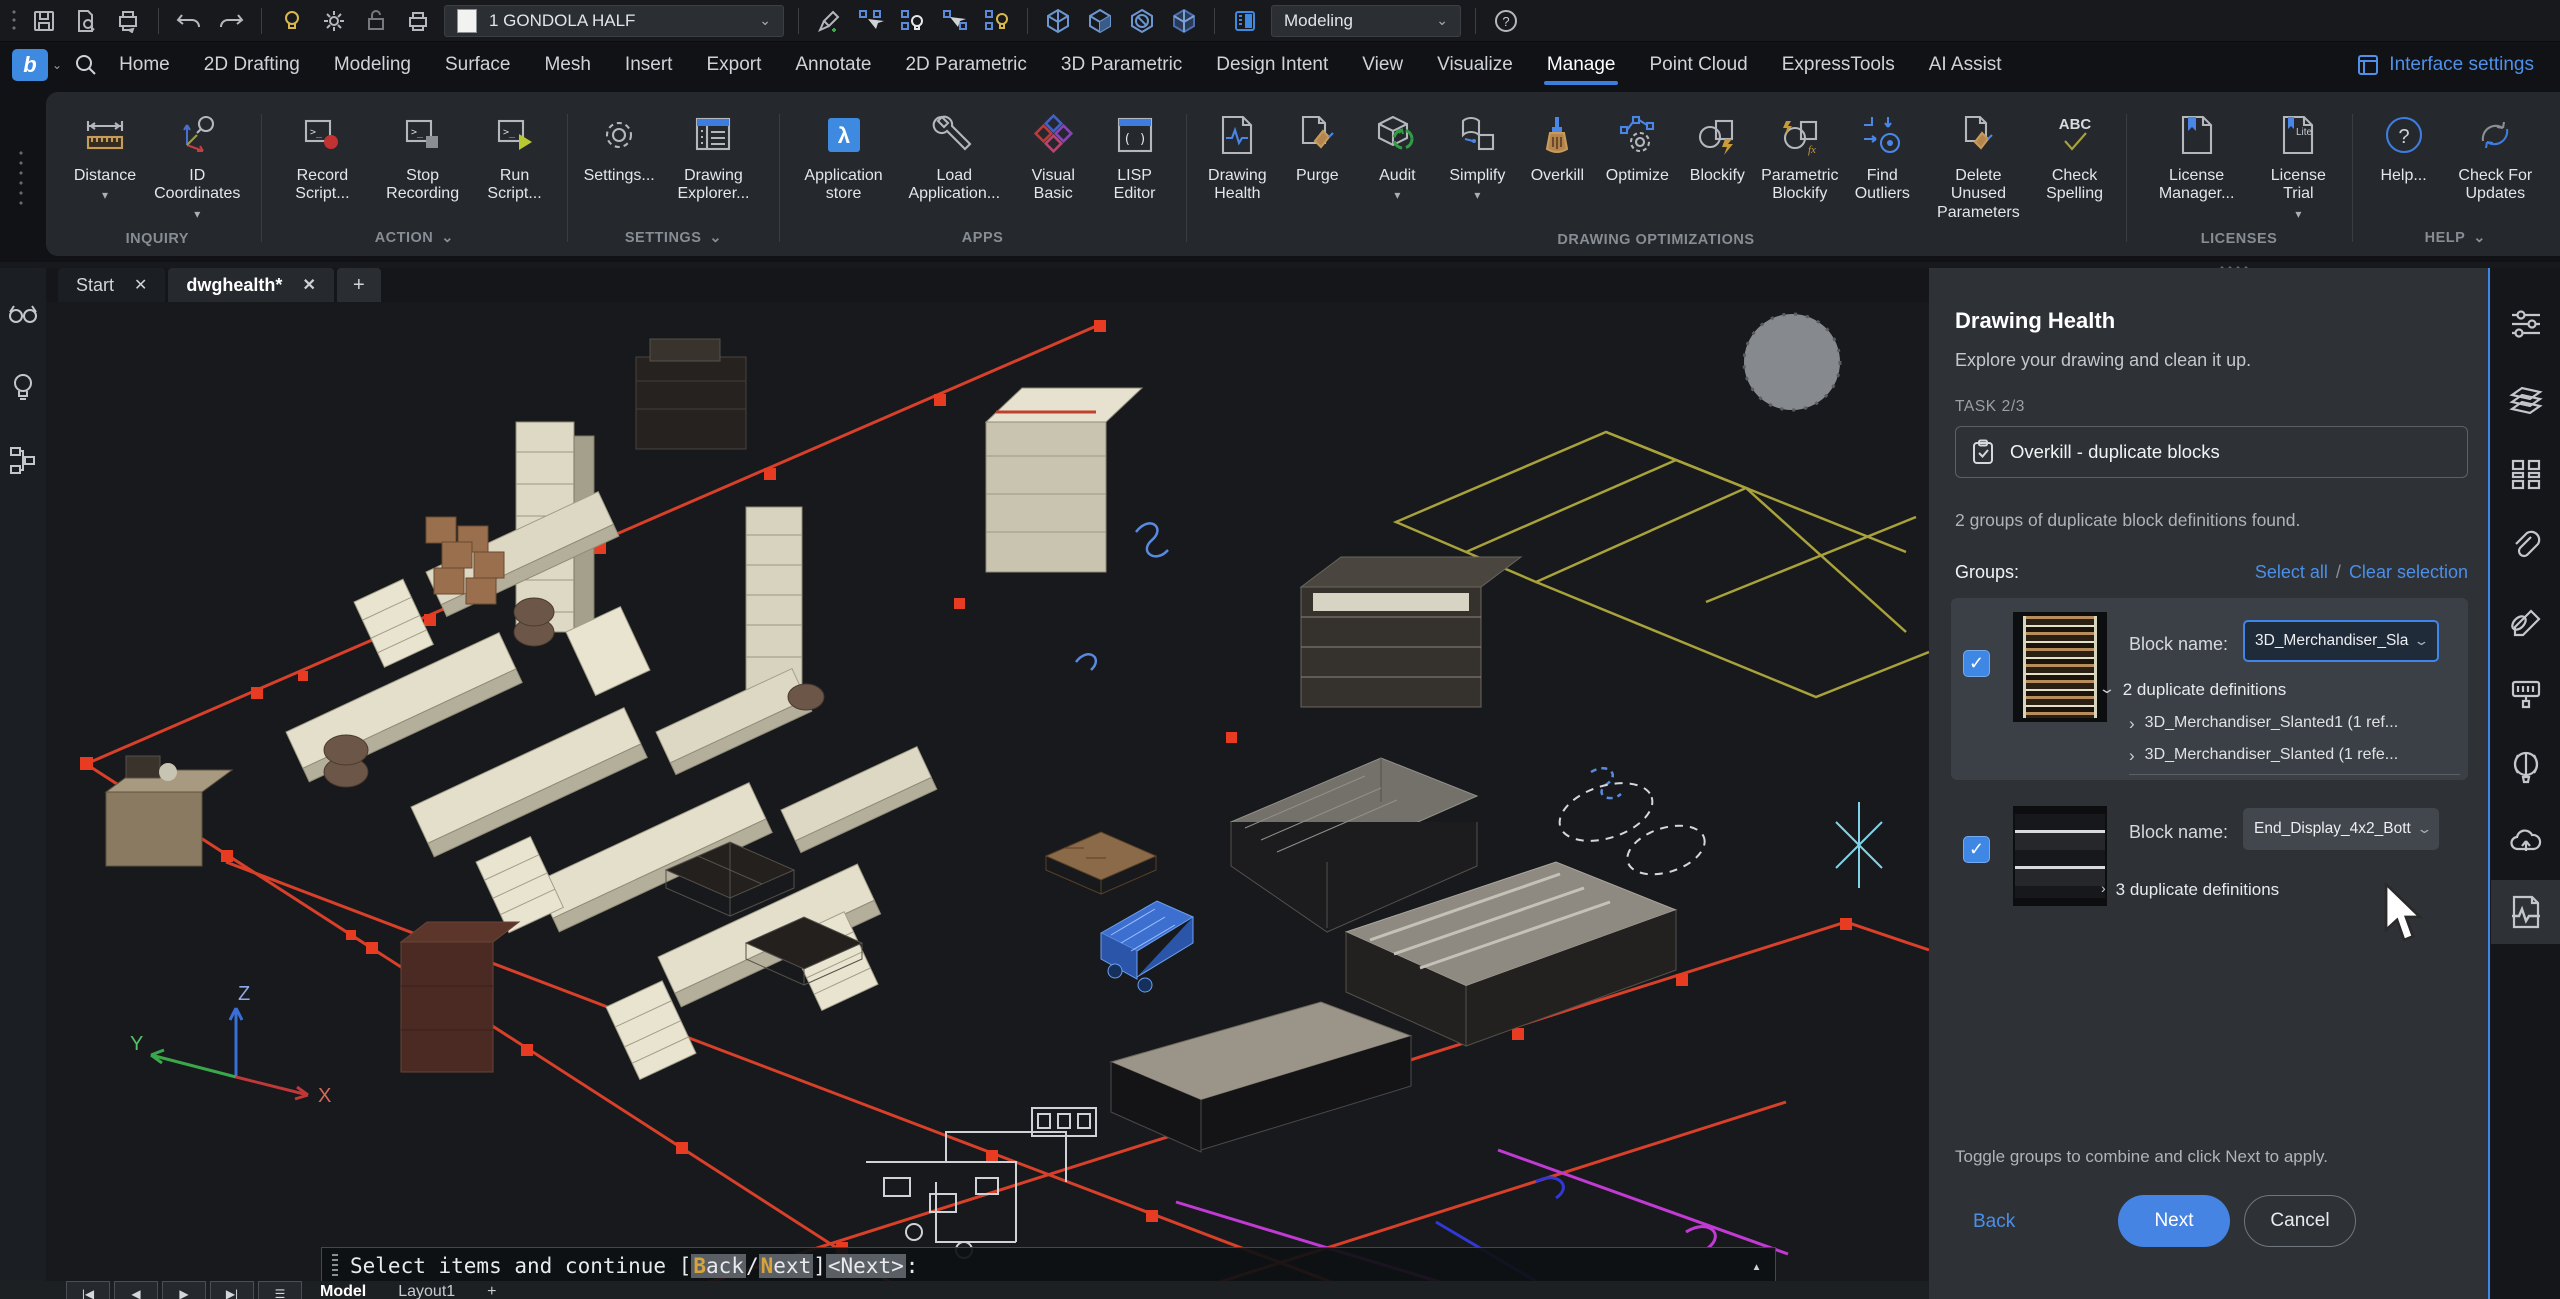  Describe the element at coordinates (334, 21) in the screenshot. I see `layer-freeze-icon` at that location.